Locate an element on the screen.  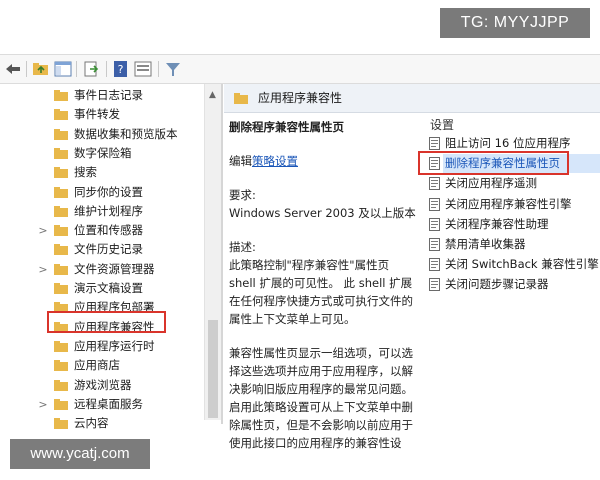
edit-policy-link: 策略设置 is located at coordinates (275, 161).